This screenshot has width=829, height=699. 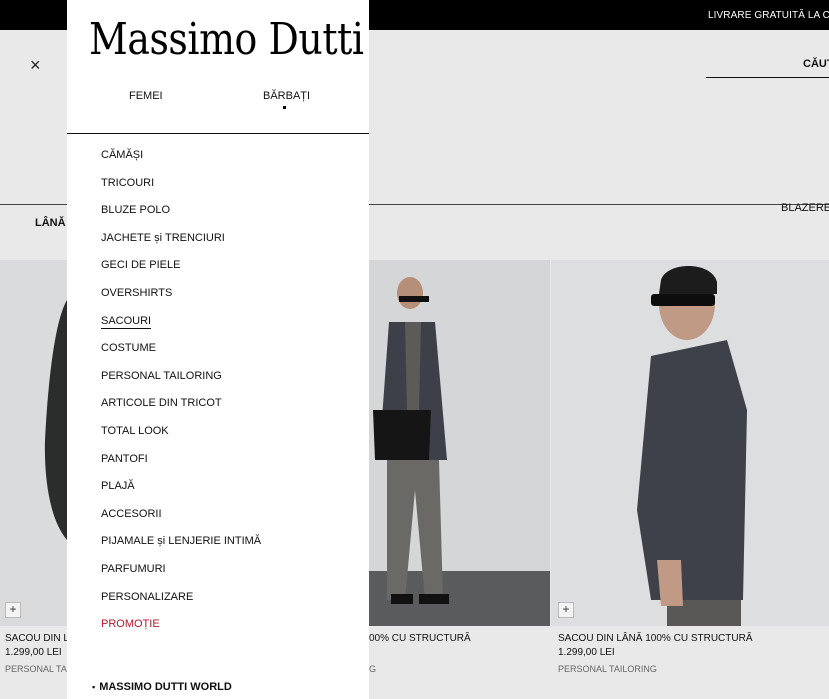 I want to click on product-price-1: 1.299,00 LEI, so click(x=33, y=652).